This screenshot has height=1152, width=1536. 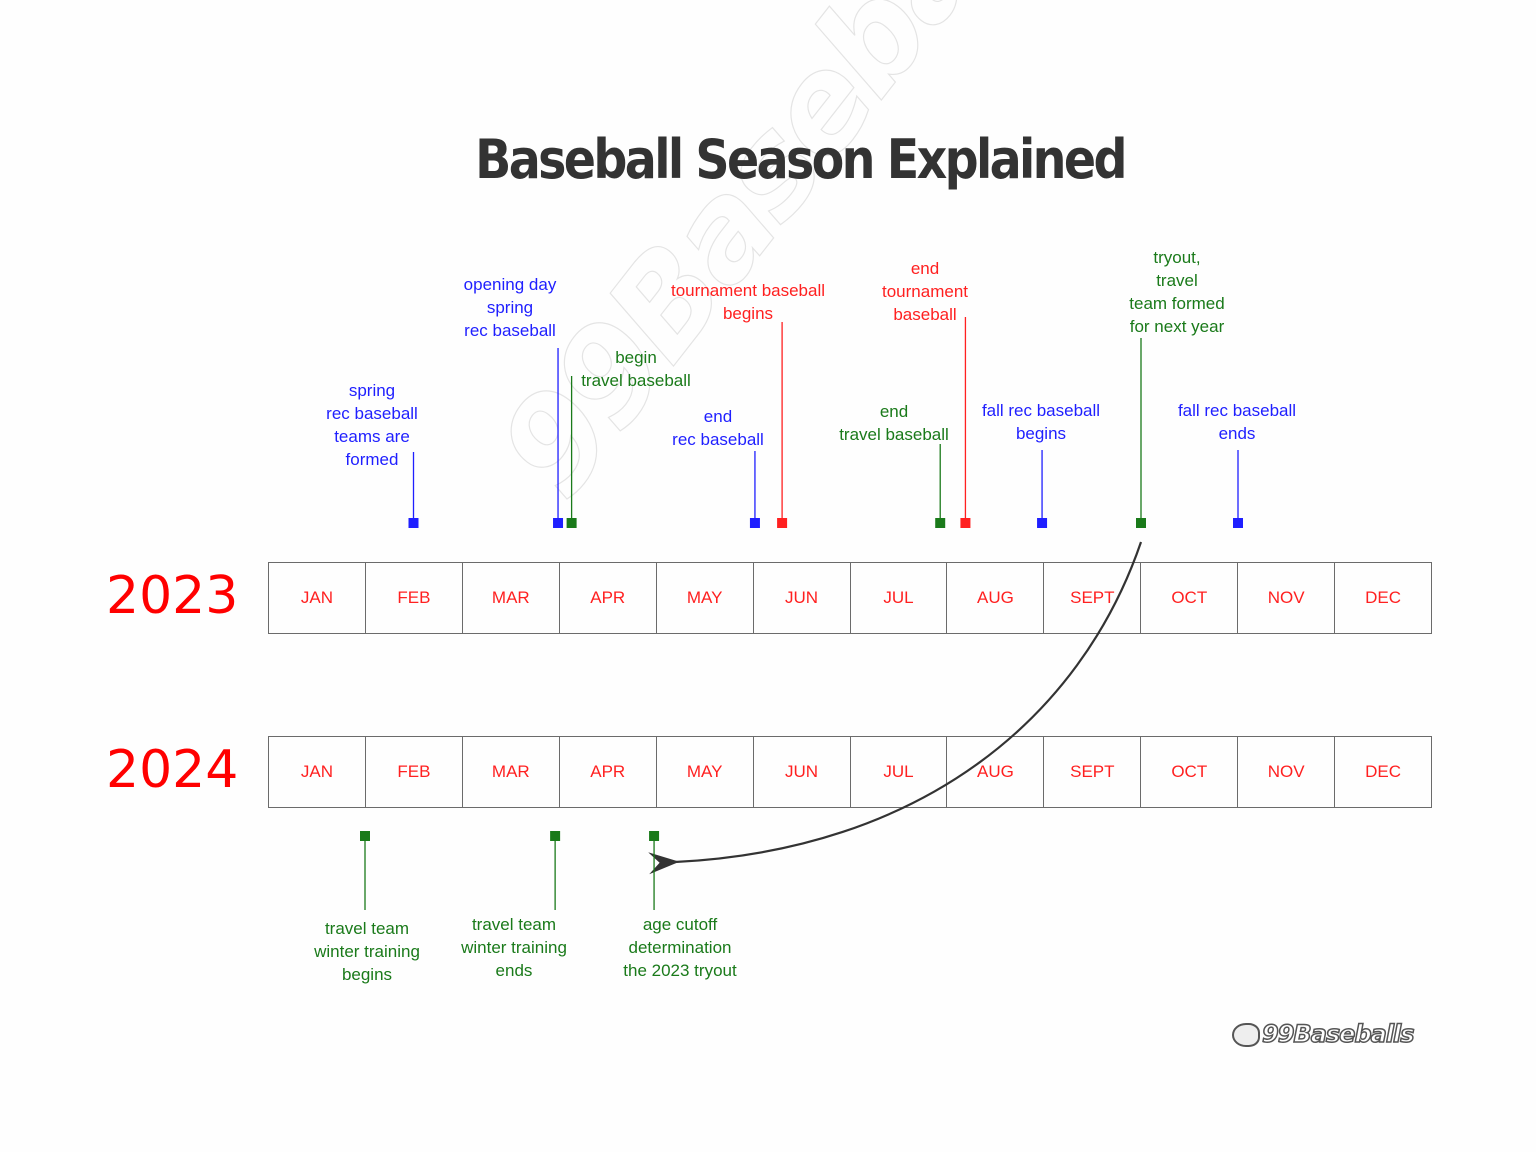 What do you see at coordinates (1338, 1034) in the screenshot?
I see `logo-text: 99Baseballs` at bounding box center [1338, 1034].